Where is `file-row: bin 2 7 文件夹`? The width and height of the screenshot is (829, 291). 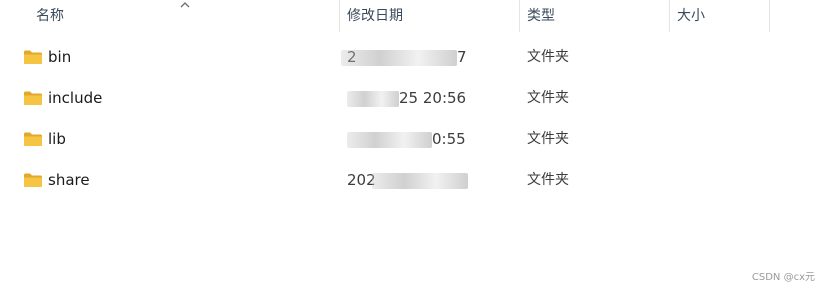
file-row: bin 2 7 文件夹 is located at coordinates (414, 57).